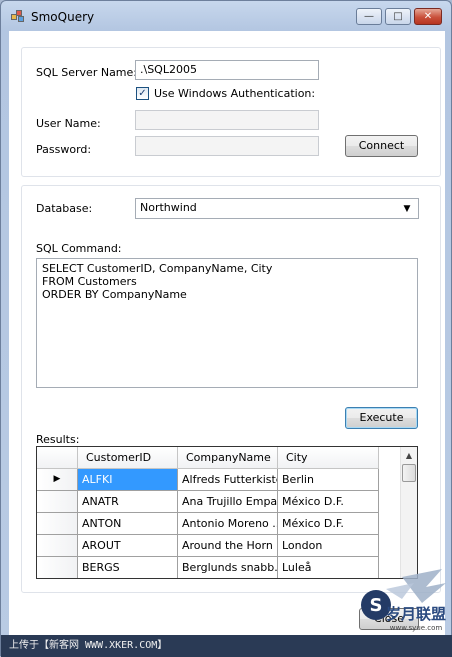 The height and width of the screenshot is (657, 452). Describe the element at coordinates (228, 480) in the screenshot. I see `table-cell: Alfreds Futterkiste` at that location.